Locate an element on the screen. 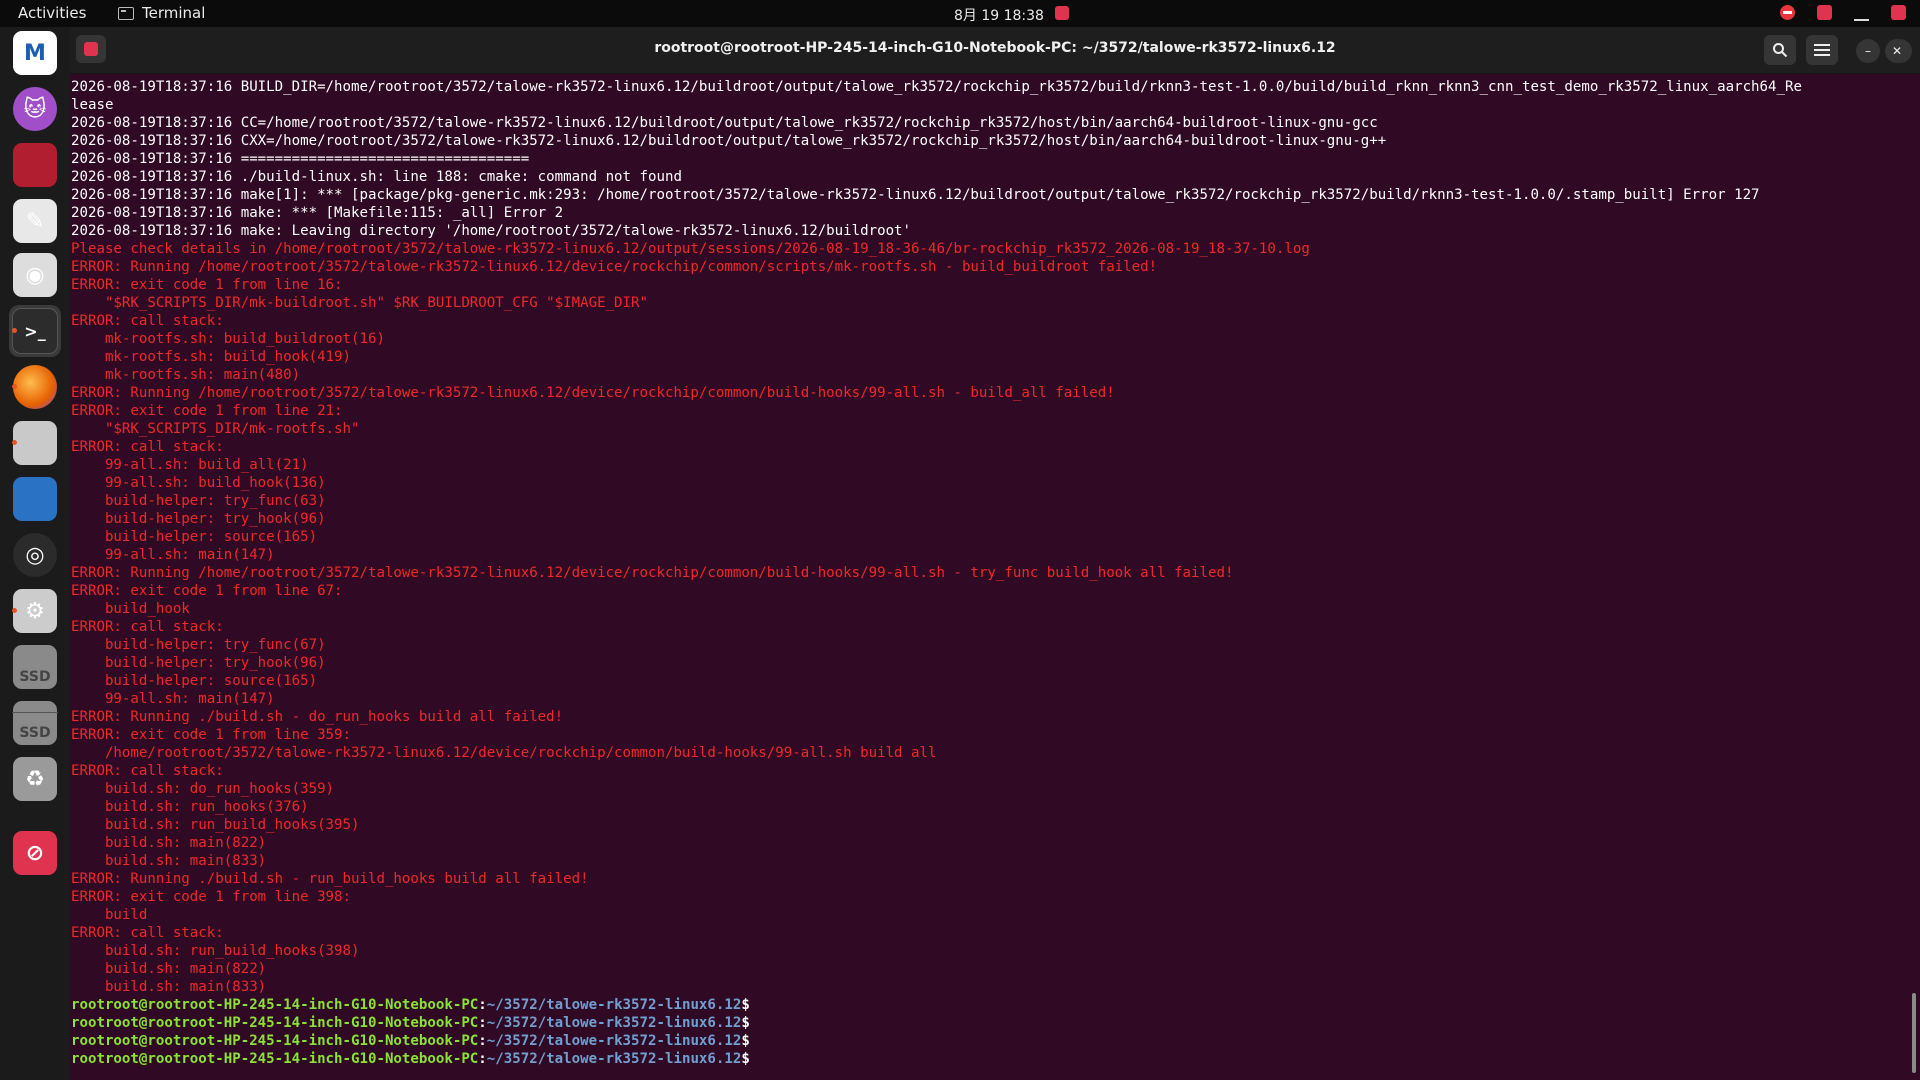 The image size is (1920, 1080). ssd-1-icon: SSD is located at coordinates (35, 667).